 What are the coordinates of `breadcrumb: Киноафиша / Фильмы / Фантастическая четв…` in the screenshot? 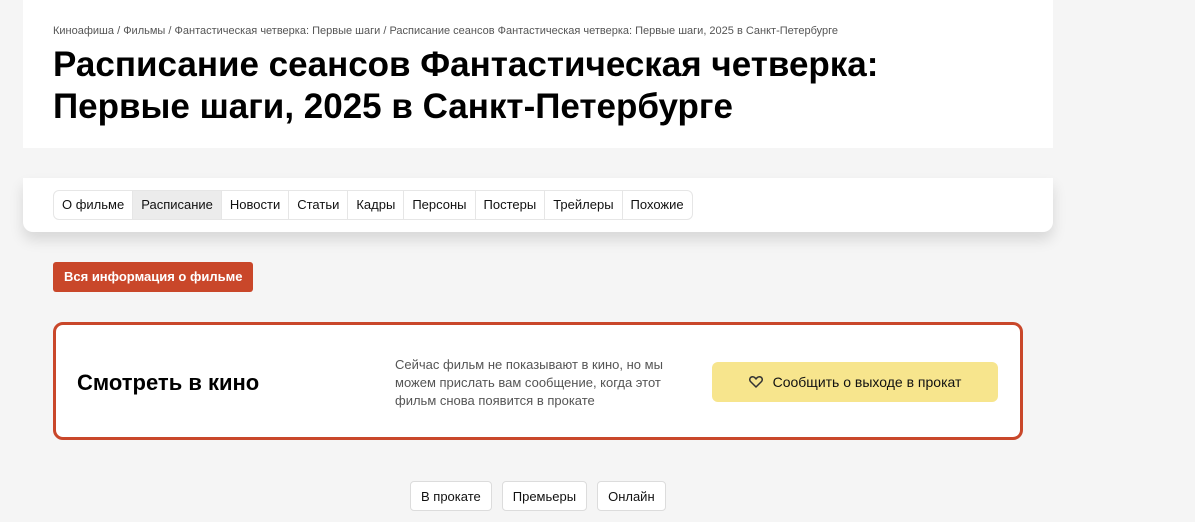 It's located at (445, 31).